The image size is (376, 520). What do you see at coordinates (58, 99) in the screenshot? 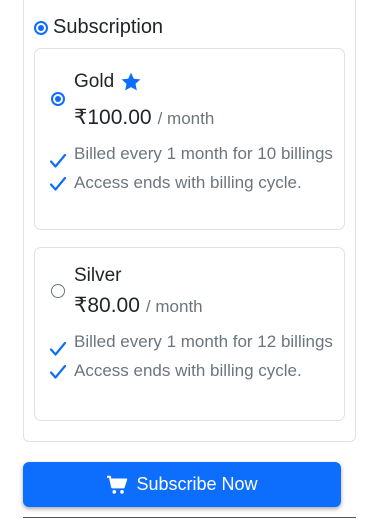
I see `plan-radio-gold` at bounding box center [58, 99].